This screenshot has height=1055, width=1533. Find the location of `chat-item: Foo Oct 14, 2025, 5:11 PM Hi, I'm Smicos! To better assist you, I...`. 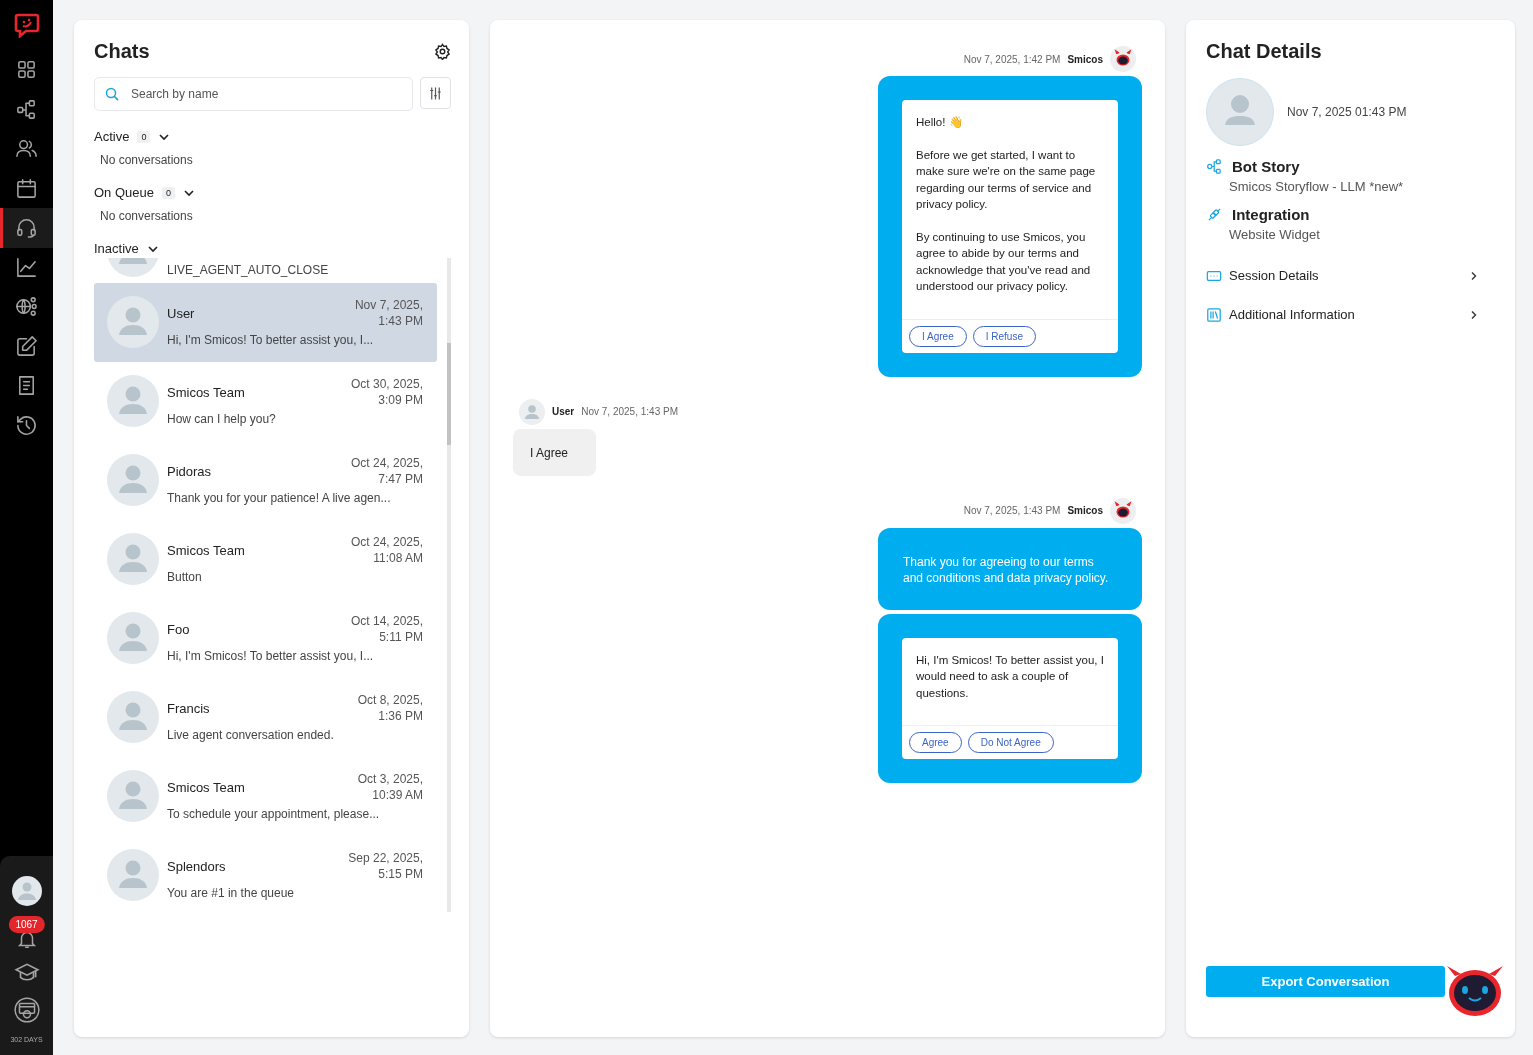

chat-item: Foo Oct 14, 2025, 5:11 PM Hi, I'm Smicos! To better assist you, I... is located at coordinates (265, 638).